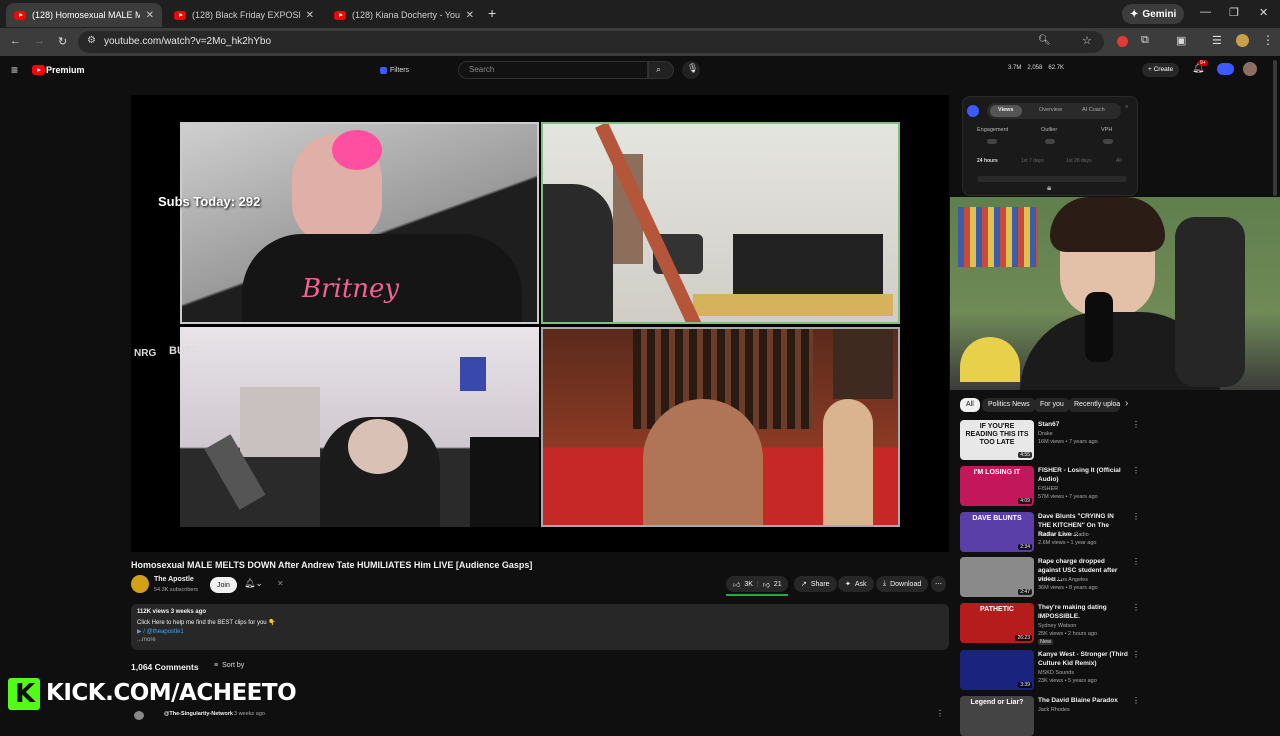 This screenshot has width=1280, height=736. What do you see at coordinates (394, 70) in the screenshot?
I see `filters-button: Filters` at bounding box center [394, 70].